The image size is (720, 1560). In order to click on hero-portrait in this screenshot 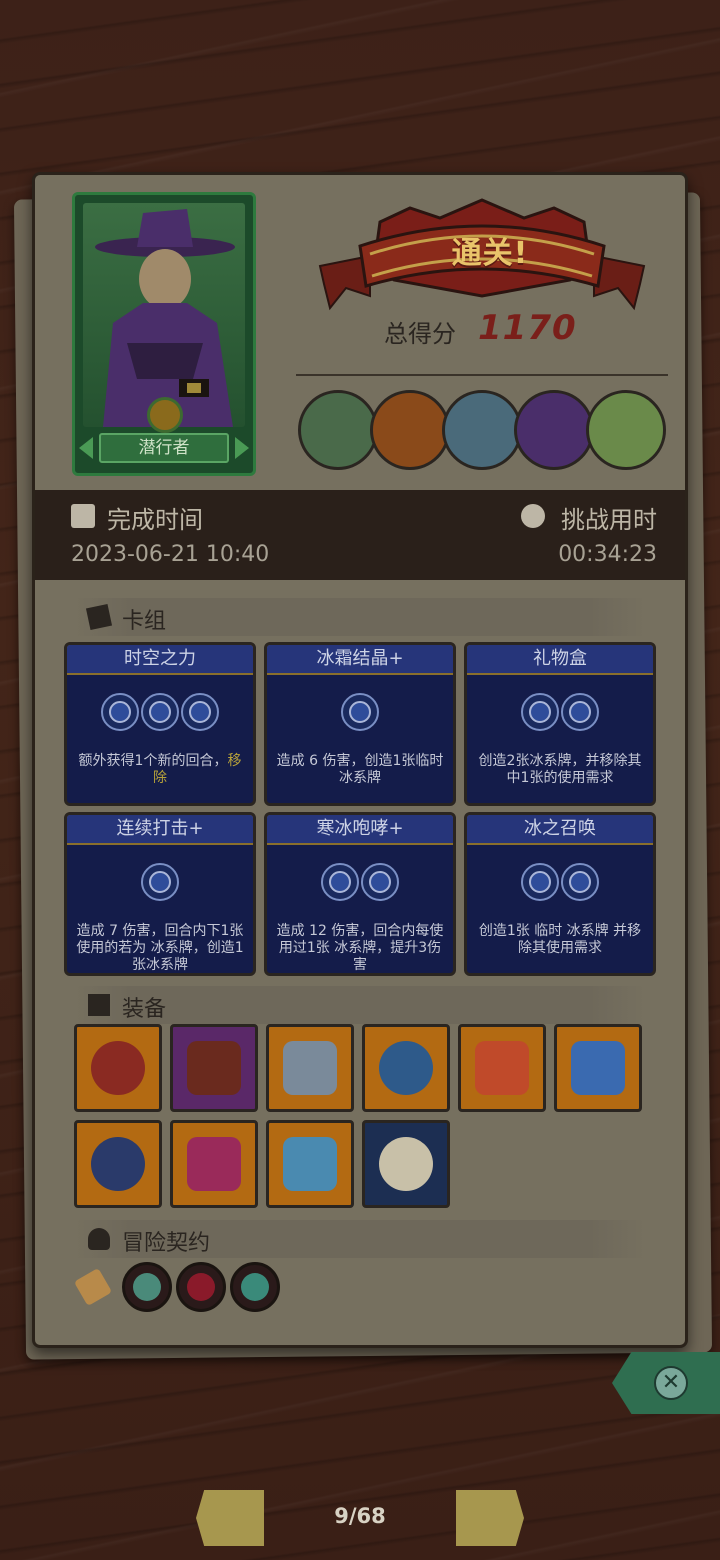, I will do `click(164, 315)`.